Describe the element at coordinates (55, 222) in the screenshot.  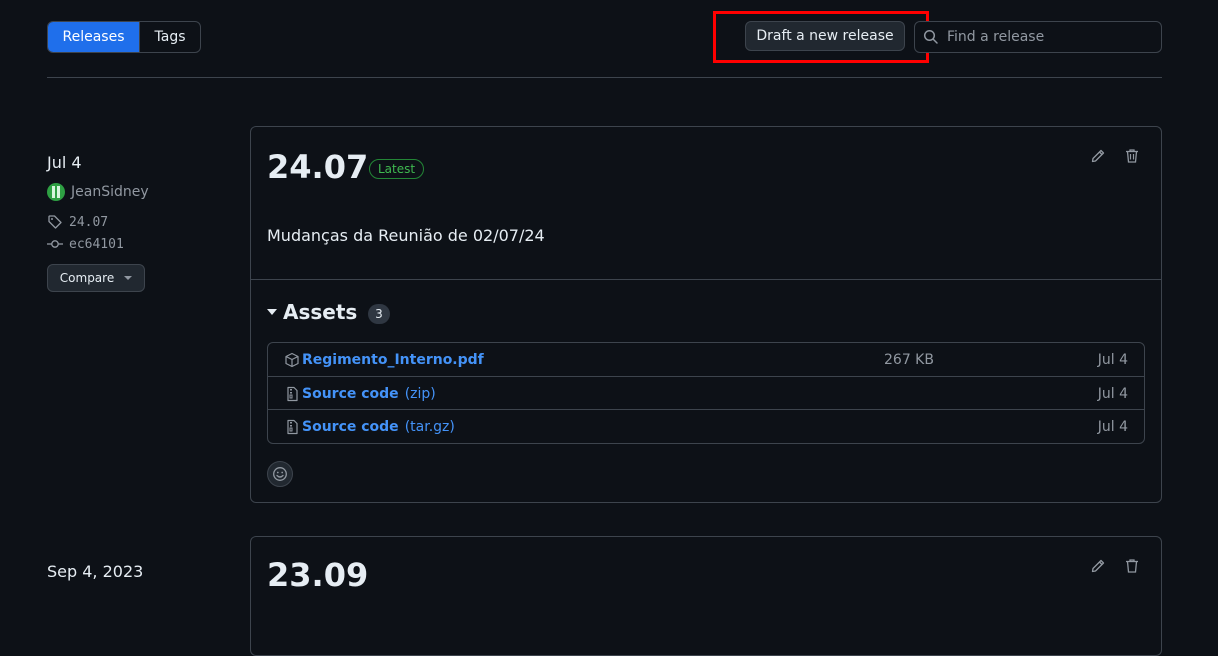
I see `tag-icon` at that location.